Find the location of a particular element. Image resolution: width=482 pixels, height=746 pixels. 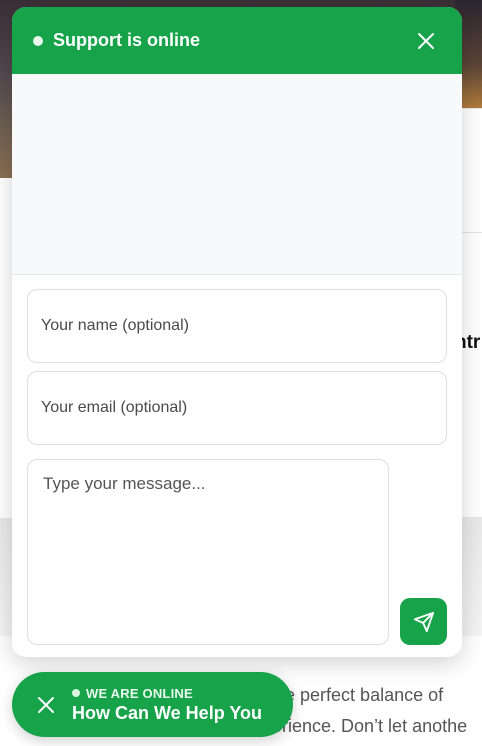

send-icon is located at coordinates (423, 621).